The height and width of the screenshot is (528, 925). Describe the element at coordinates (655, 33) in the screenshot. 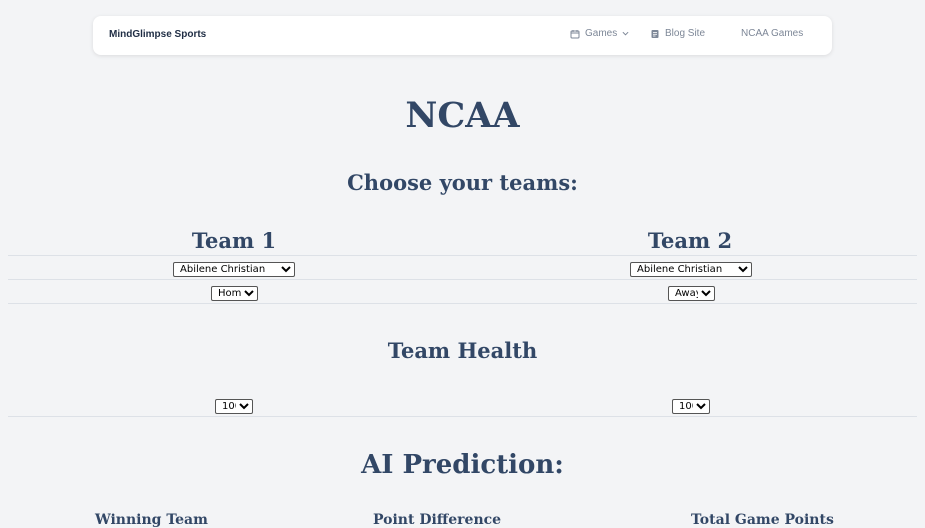

I see `document-icon` at that location.